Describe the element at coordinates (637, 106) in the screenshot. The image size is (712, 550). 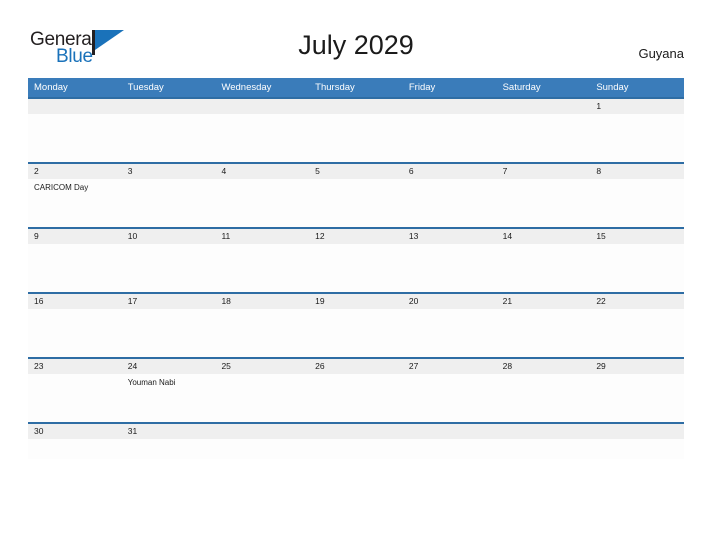
I see `day-number: 1` at that location.